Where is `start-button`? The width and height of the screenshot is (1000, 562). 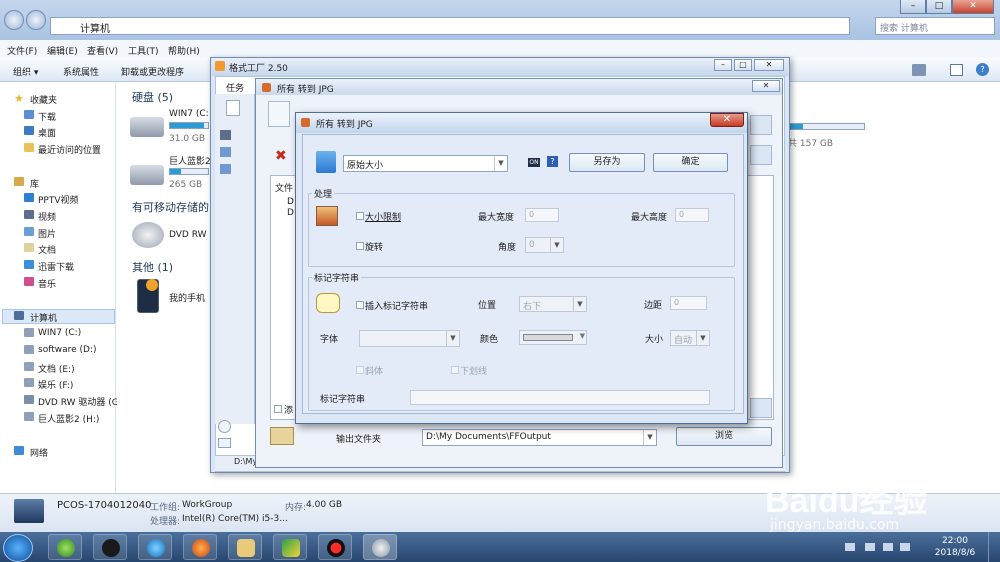
start-button is located at coordinates (18, 548).